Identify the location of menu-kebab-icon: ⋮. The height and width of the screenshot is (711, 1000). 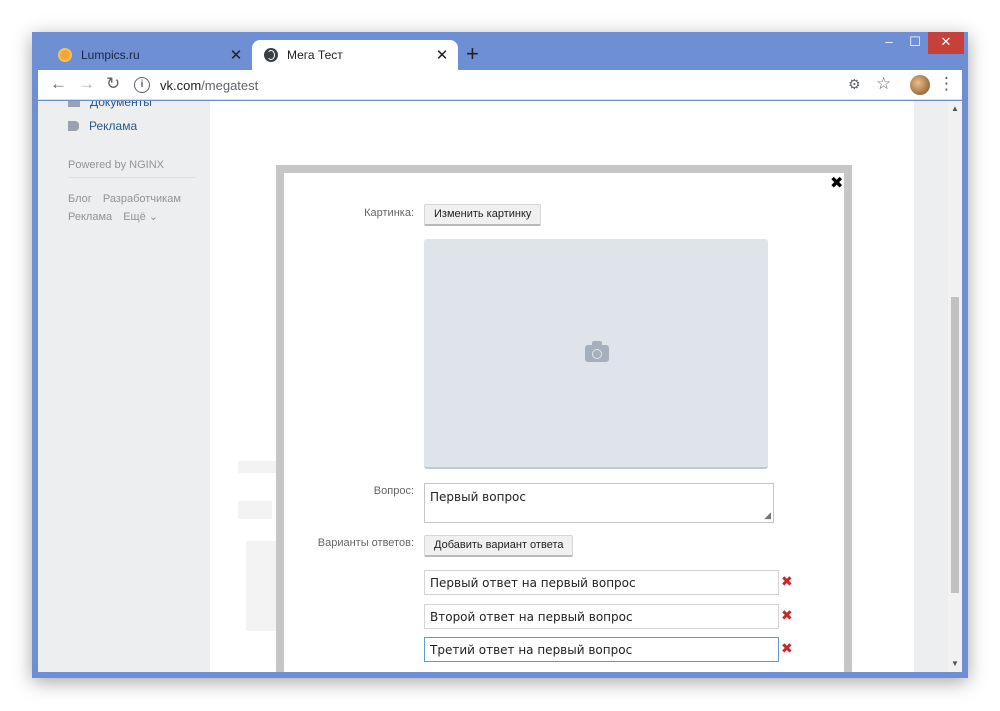
(946, 84).